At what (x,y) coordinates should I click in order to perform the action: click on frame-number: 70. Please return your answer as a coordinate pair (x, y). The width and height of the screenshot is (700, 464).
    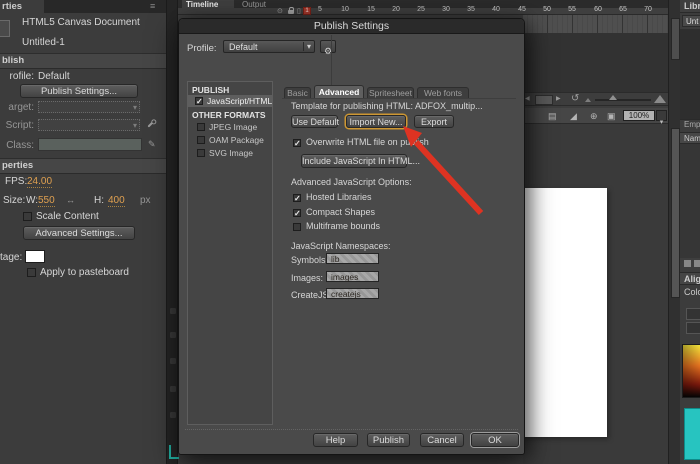
    Looking at the image, I should click on (648, 9).